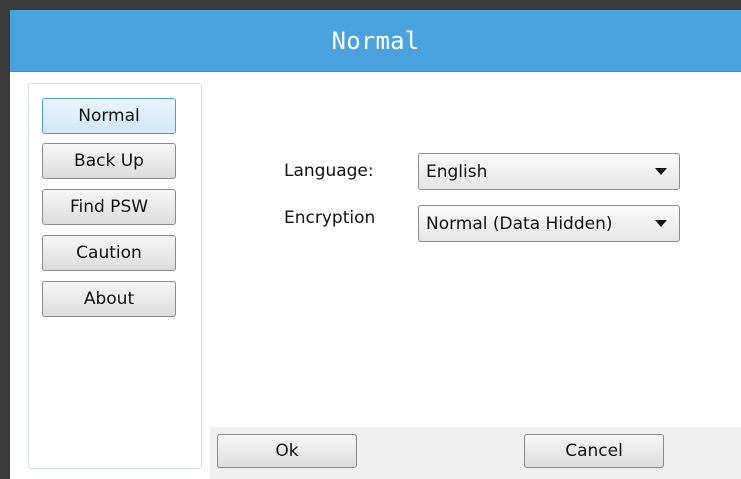  Describe the element at coordinates (330, 218) in the screenshot. I see `encryption-label: Encryption` at that location.